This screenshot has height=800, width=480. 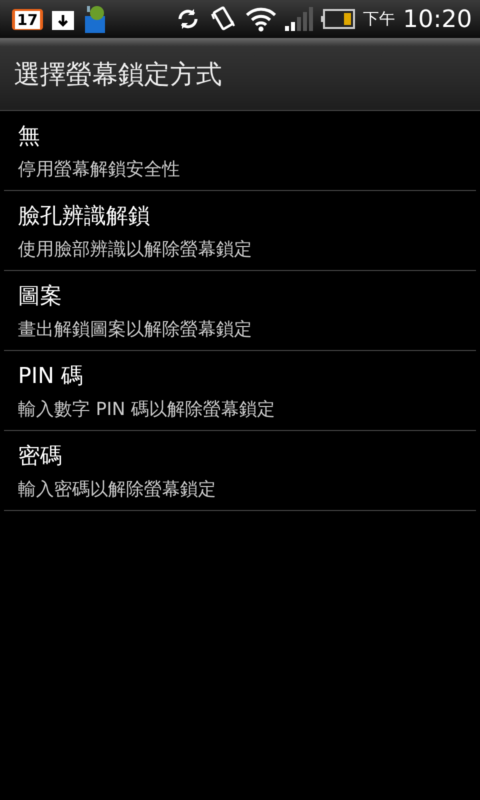 What do you see at coordinates (222, 19) in the screenshot?
I see `vibrate-icon` at bounding box center [222, 19].